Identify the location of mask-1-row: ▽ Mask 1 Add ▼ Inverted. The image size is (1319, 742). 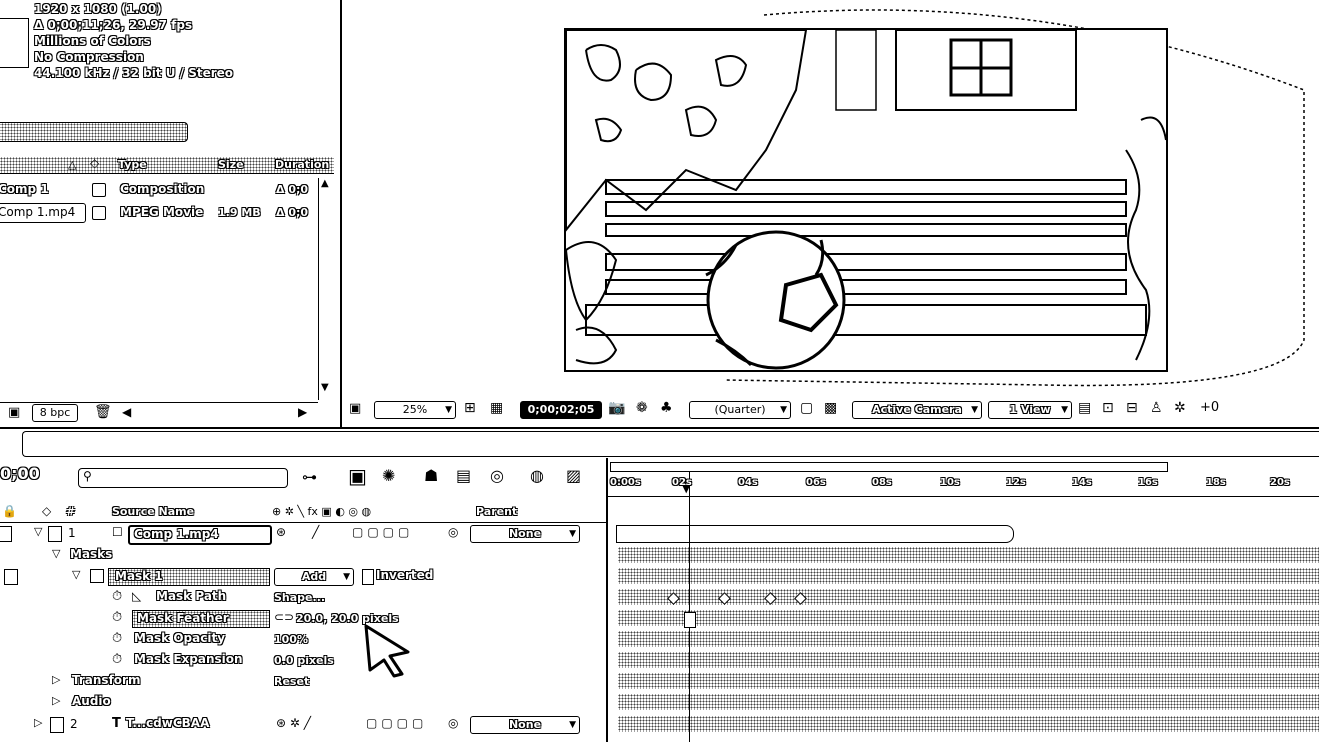
(303, 578).